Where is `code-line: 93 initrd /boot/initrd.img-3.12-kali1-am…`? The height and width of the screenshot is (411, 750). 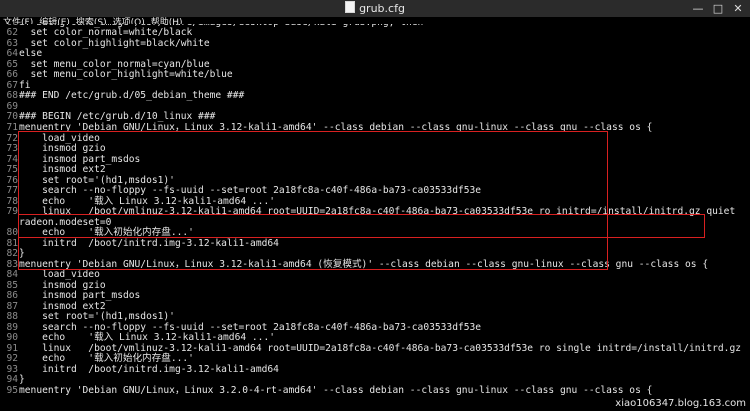 code-line: 93 initrd /boot/initrd.img-3.12-kali1-am… is located at coordinates (375, 369).